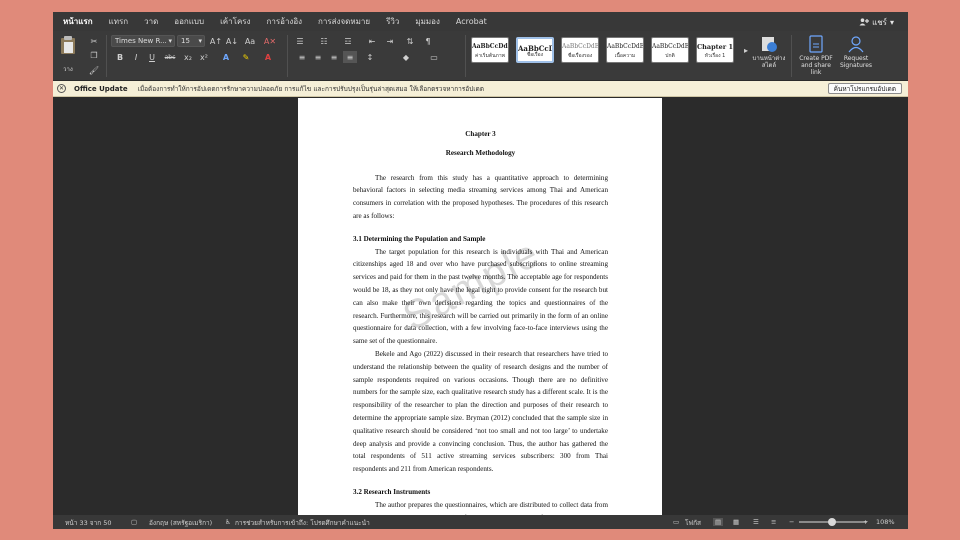 This screenshot has height=540, width=960. Describe the element at coordinates (88, 523) in the screenshot. I see `page-count: หน้า 33 จาก 50` at that location.